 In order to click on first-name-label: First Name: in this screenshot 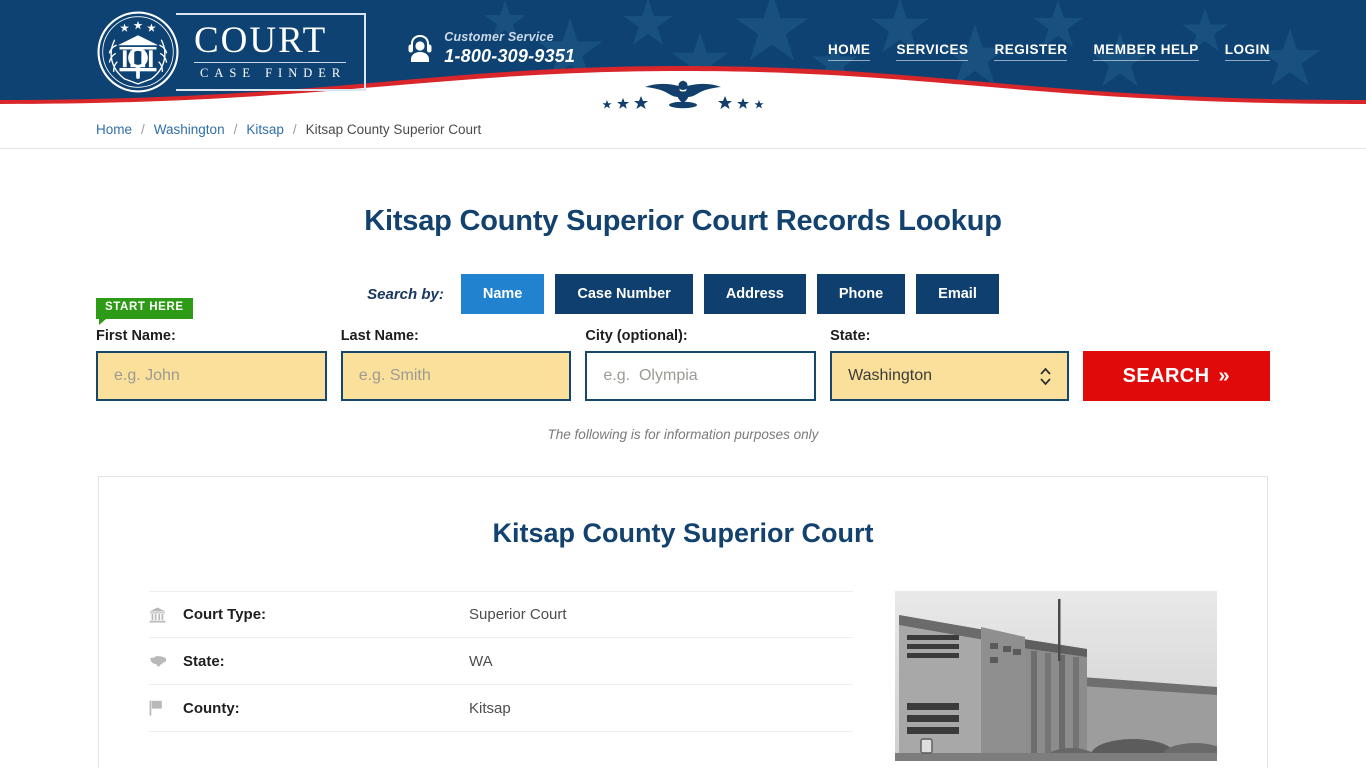, I will do `click(136, 336)`.